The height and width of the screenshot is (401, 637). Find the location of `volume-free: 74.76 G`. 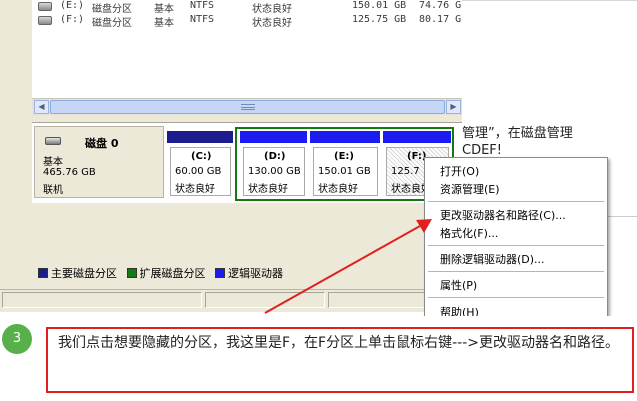

volume-free: 74.76 G is located at coordinates (440, 5).